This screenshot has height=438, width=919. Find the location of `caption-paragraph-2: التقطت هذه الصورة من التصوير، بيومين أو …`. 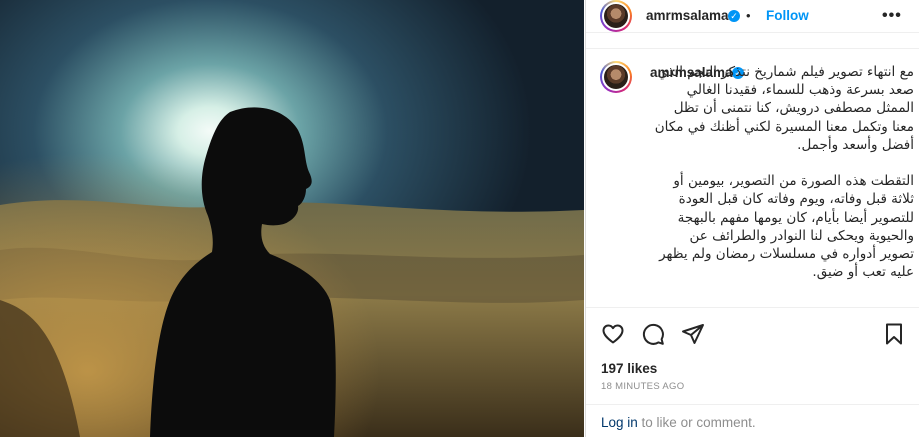

caption-paragraph-2: التقطت هذه الصورة من التصوير، بيومين أو … is located at coordinates (784, 227).